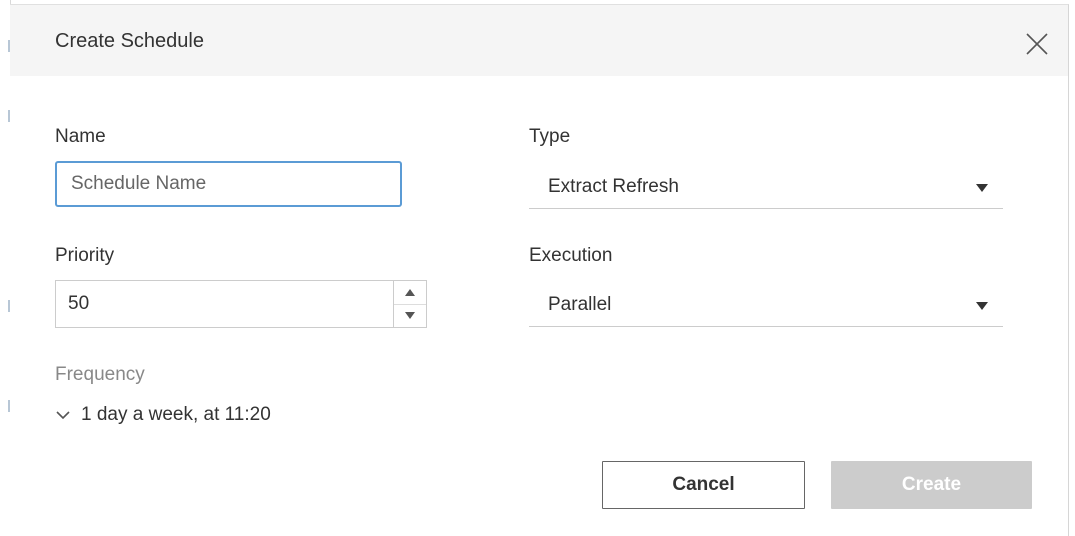  I want to click on dialog-header: Create Schedule, so click(539, 40).